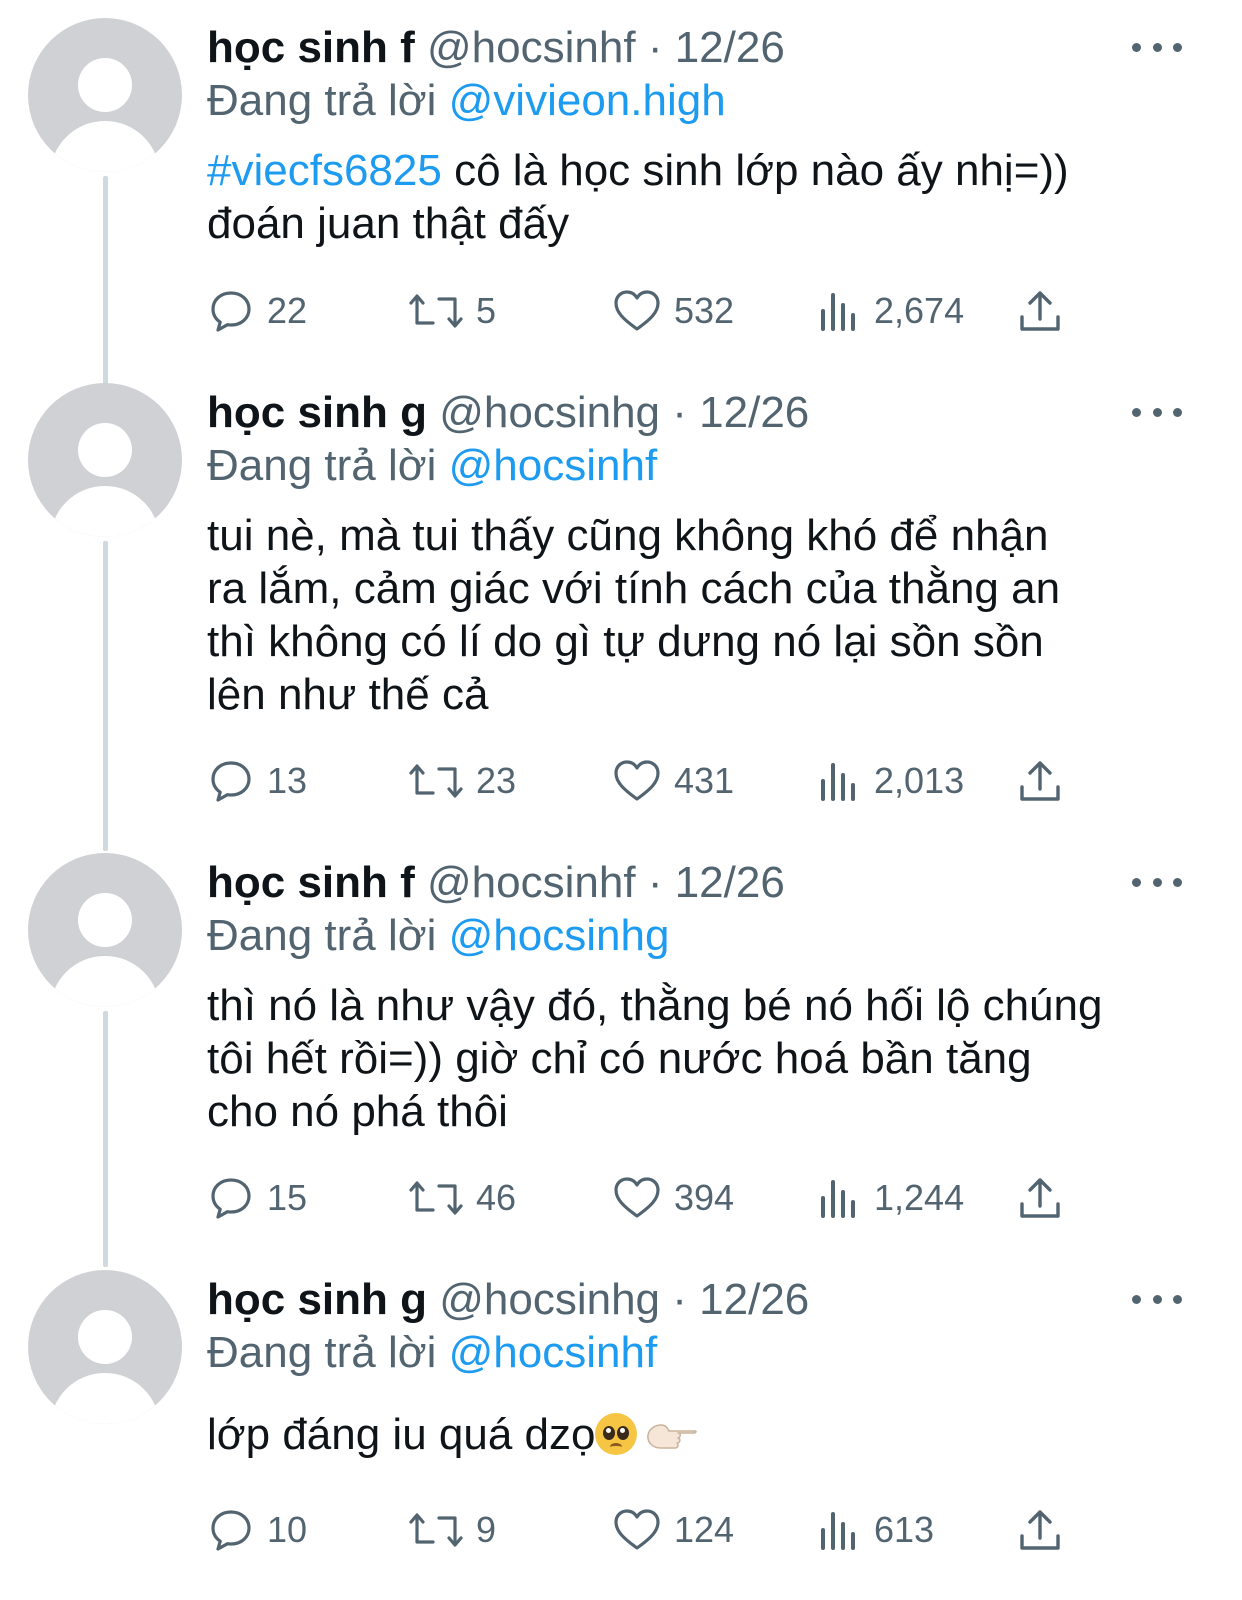 The image size is (1242, 1600). I want to click on like-count: 394, so click(704, 1197).